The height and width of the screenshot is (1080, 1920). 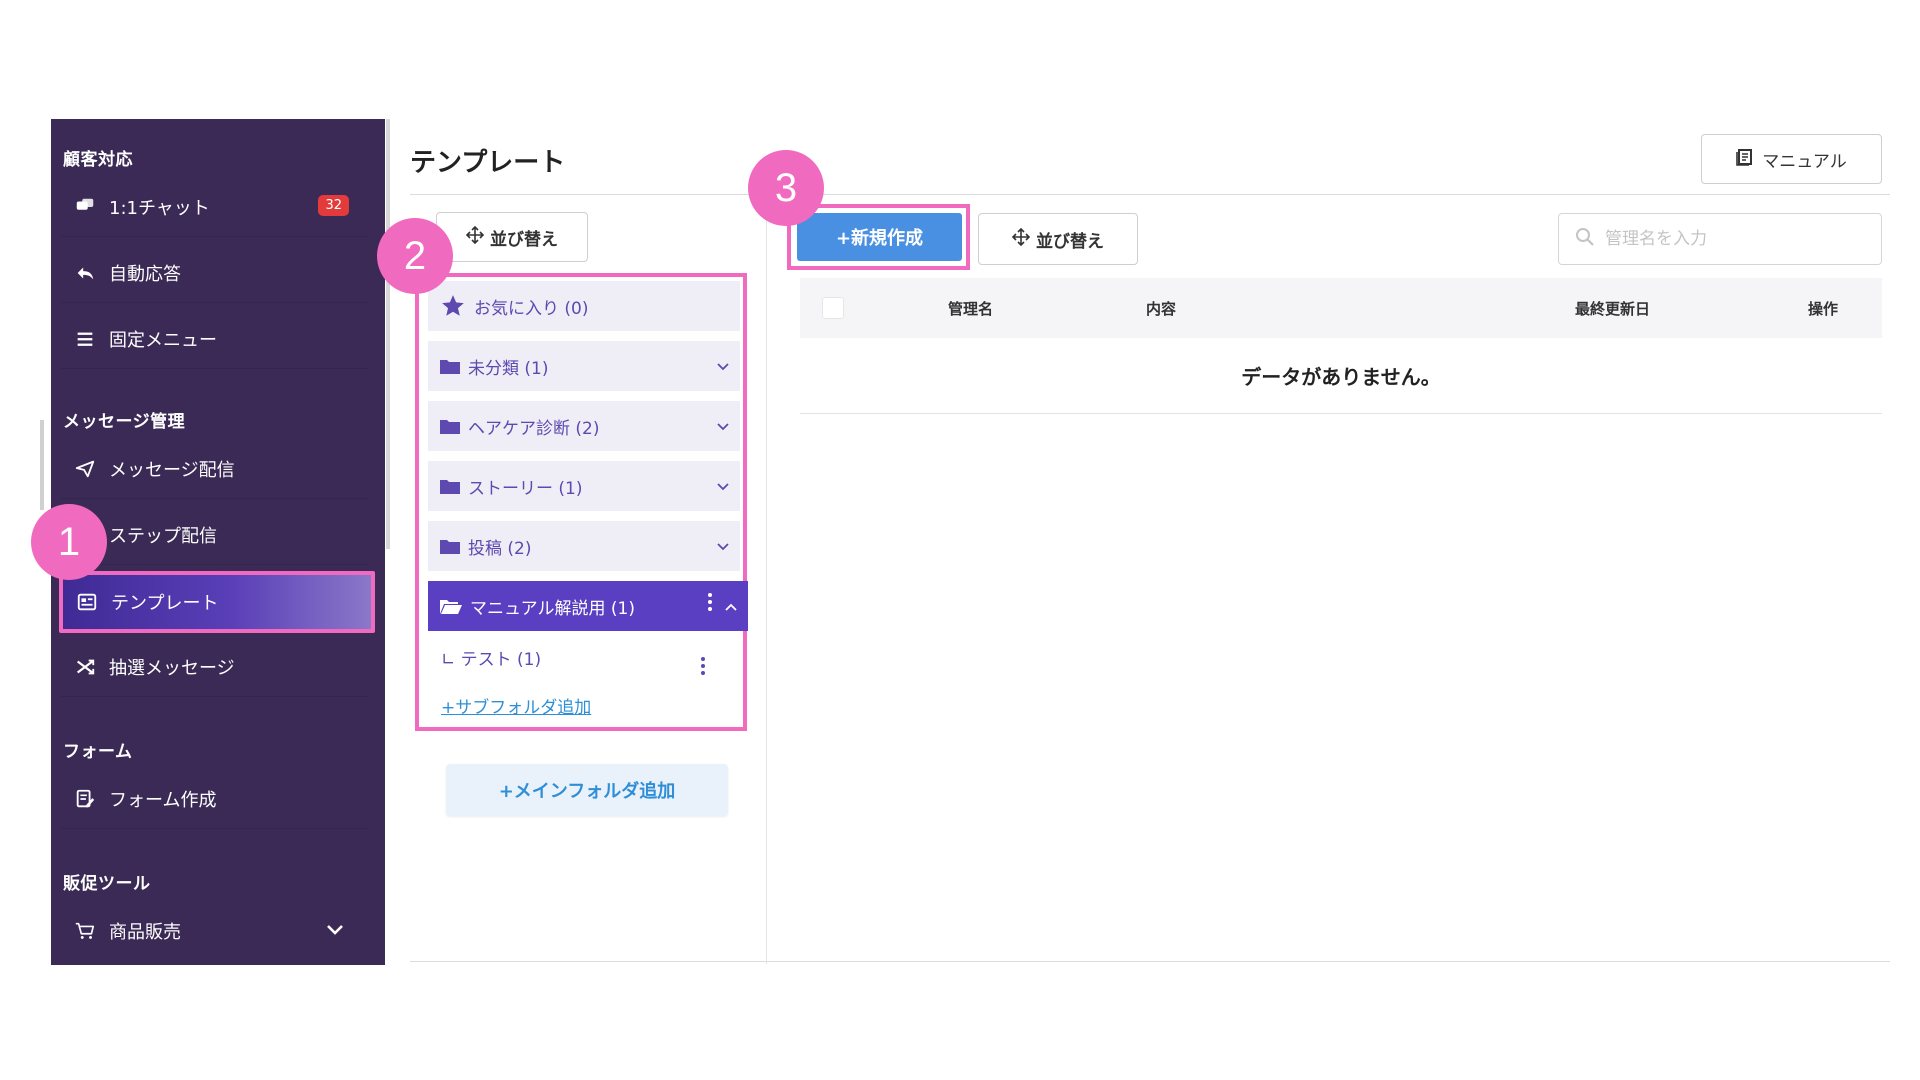 I want to click on sidebar-item-label: ステップ配信, so click(x=163, y=536).